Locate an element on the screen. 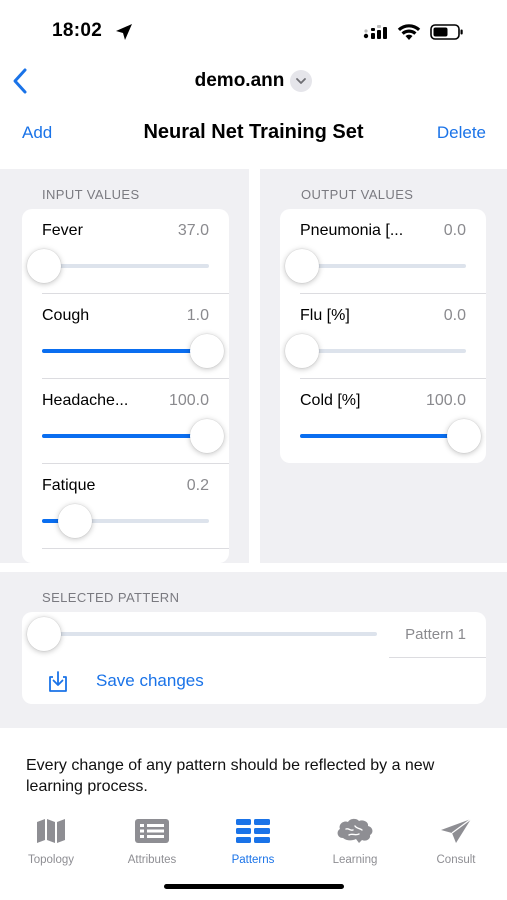 The image size is (507, 900). input-value: 100.0 is located at coordinates (188, 400).